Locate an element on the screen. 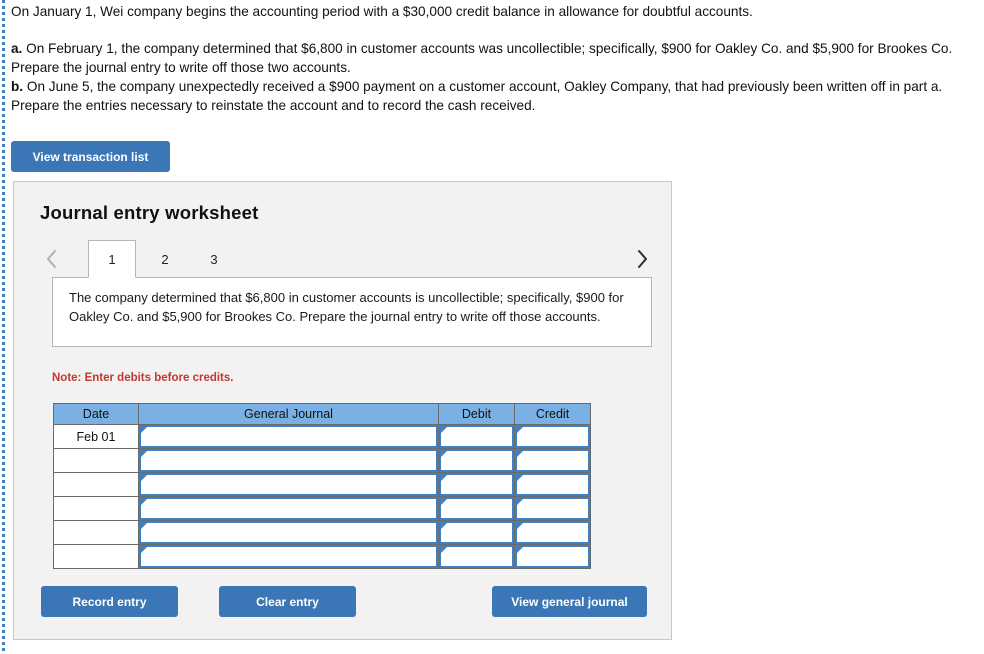 Image resolution: width=984 pixels, height=654 pixels. column-header-general-journal: General Journal is located at coordinates (288, 414).